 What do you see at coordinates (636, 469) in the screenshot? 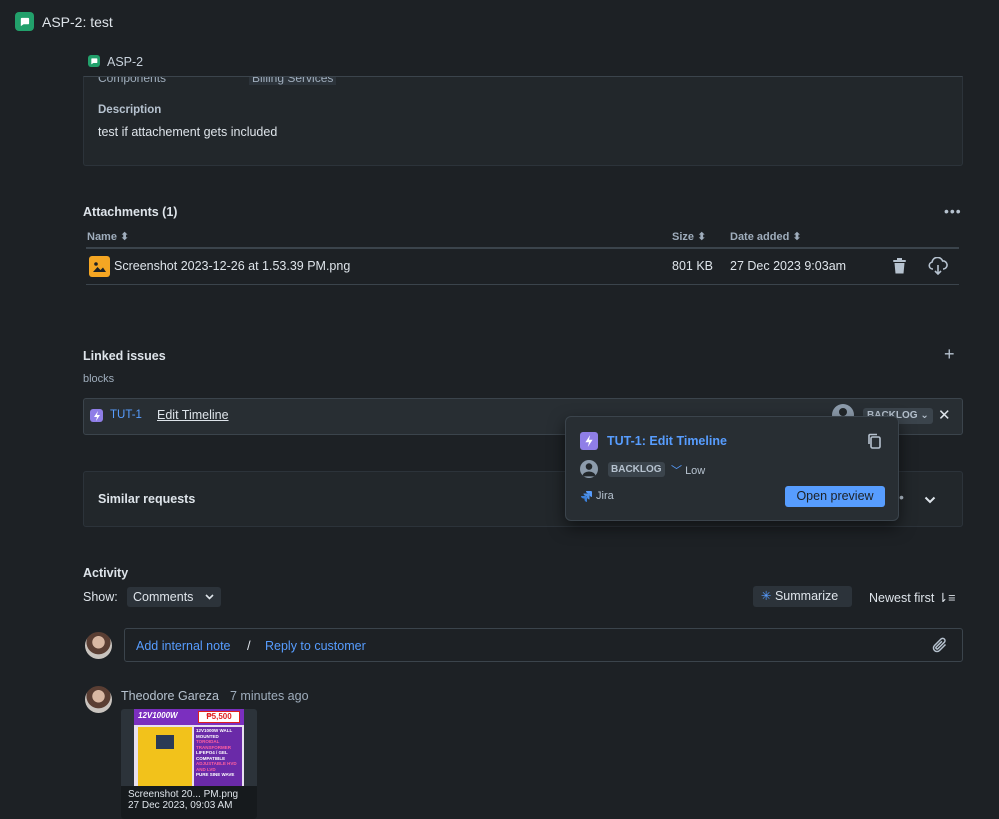
I see `hover-card-status: BACKLOG` at bounding box center [636, 469].